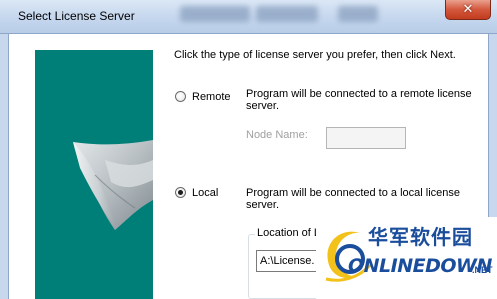 Image resolution: width=497 pixels, height=299 pixels. I want to click on remote-radio-label: Remote, so click(211, 97).